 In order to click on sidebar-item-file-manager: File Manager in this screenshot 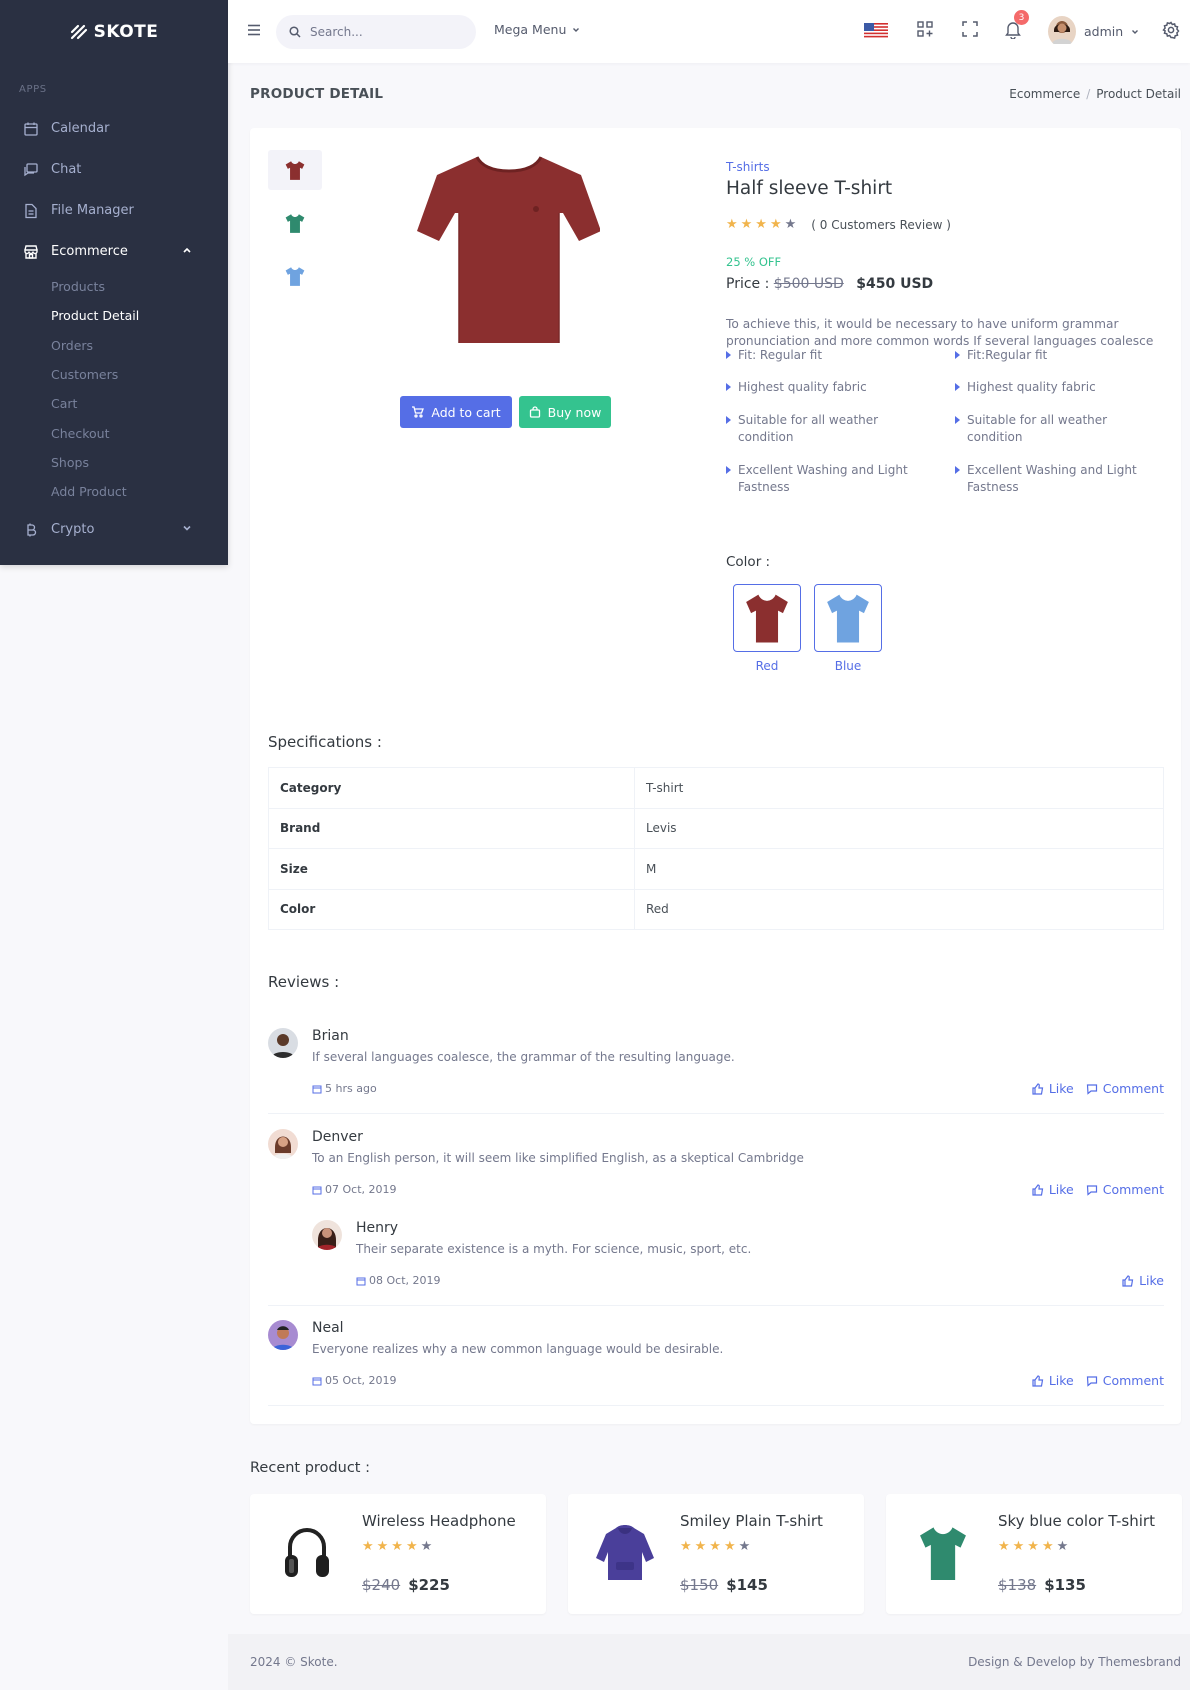, I will do `click(114, 210)`.